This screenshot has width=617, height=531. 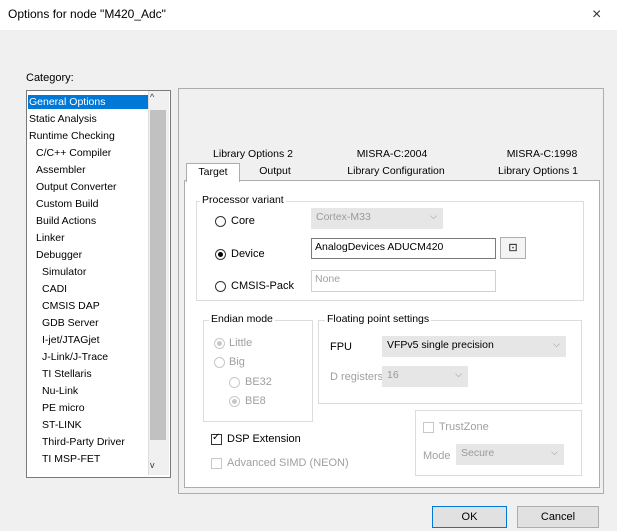 What do you see at coordinates (64, 306) in the screenshot?
I see `category-item-cmsis-dap: CMSIS DAP` at bounding box center [64, 306].